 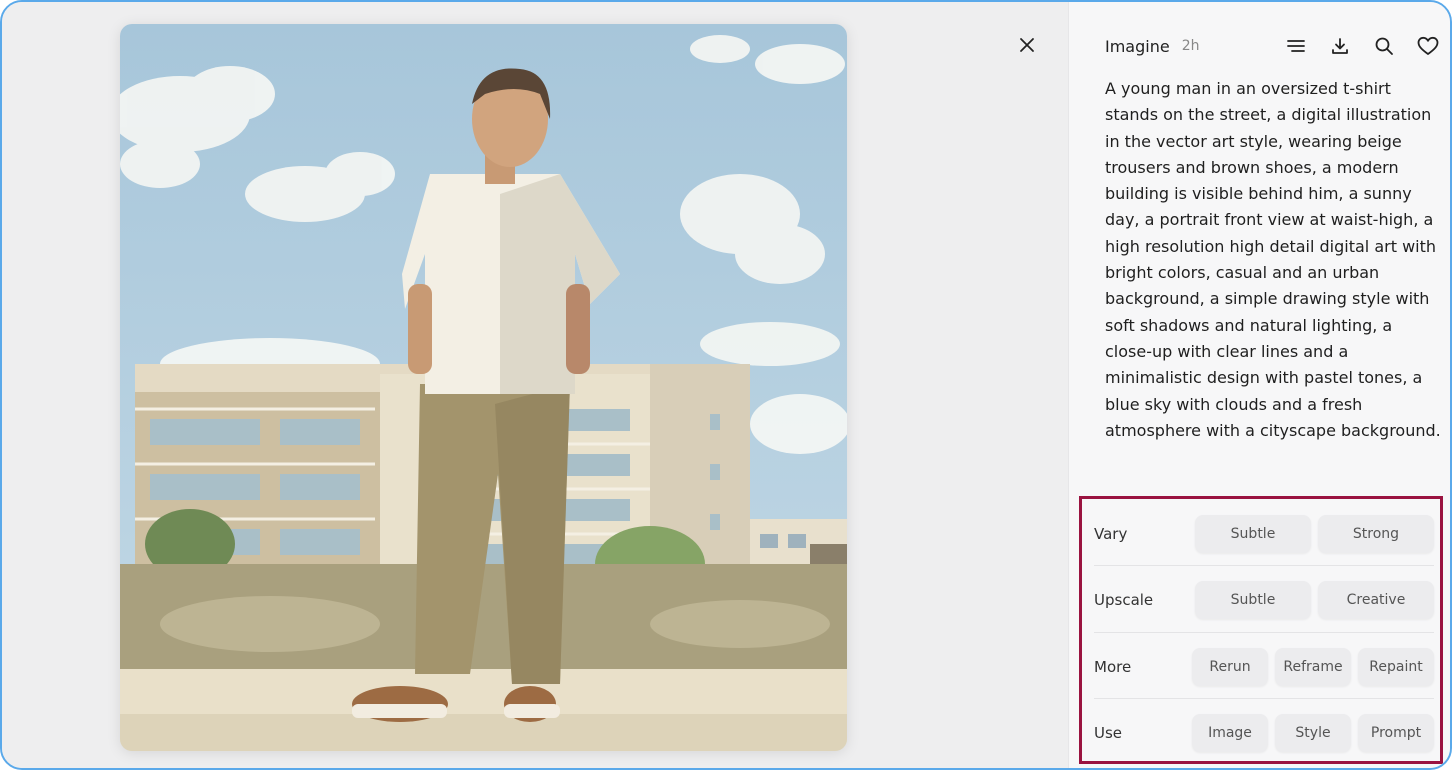 I want to click on timestamp: 2h, so click(x=1190, y=46).